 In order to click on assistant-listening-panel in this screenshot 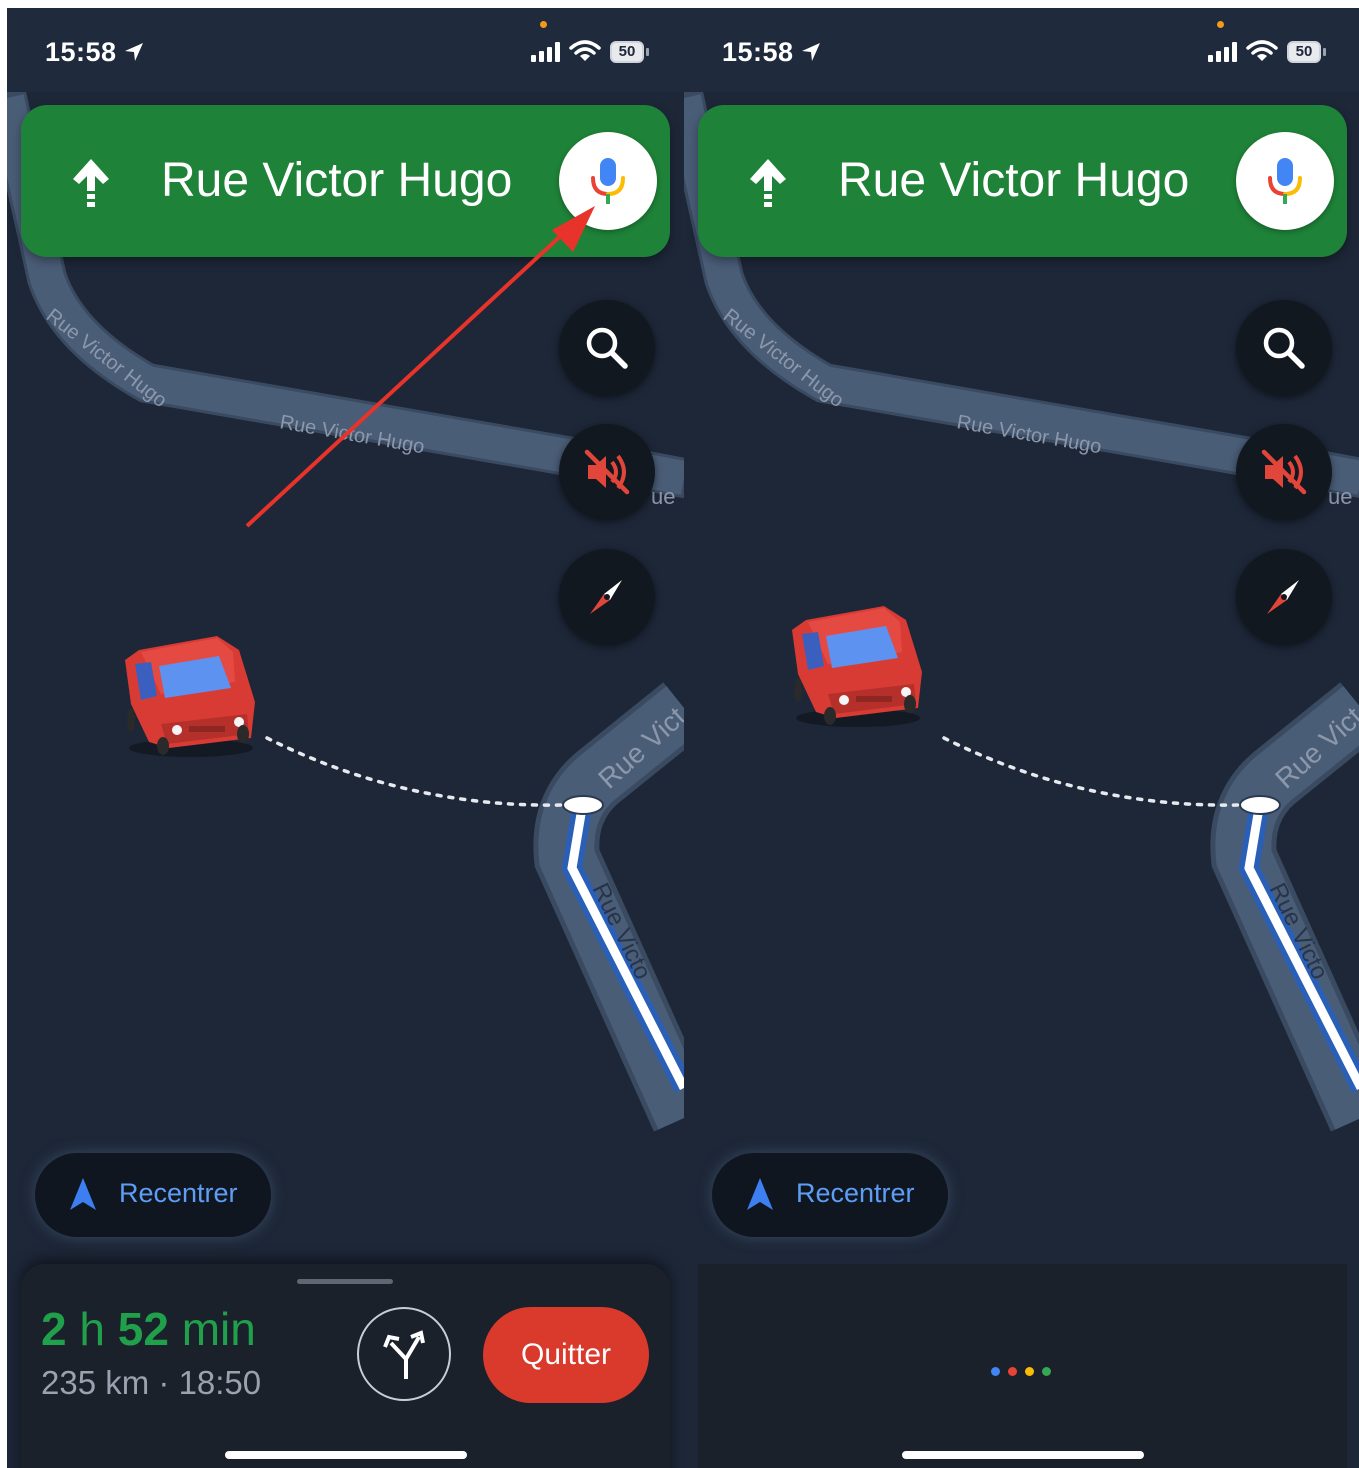, I will do `click(1022, 1366)`.